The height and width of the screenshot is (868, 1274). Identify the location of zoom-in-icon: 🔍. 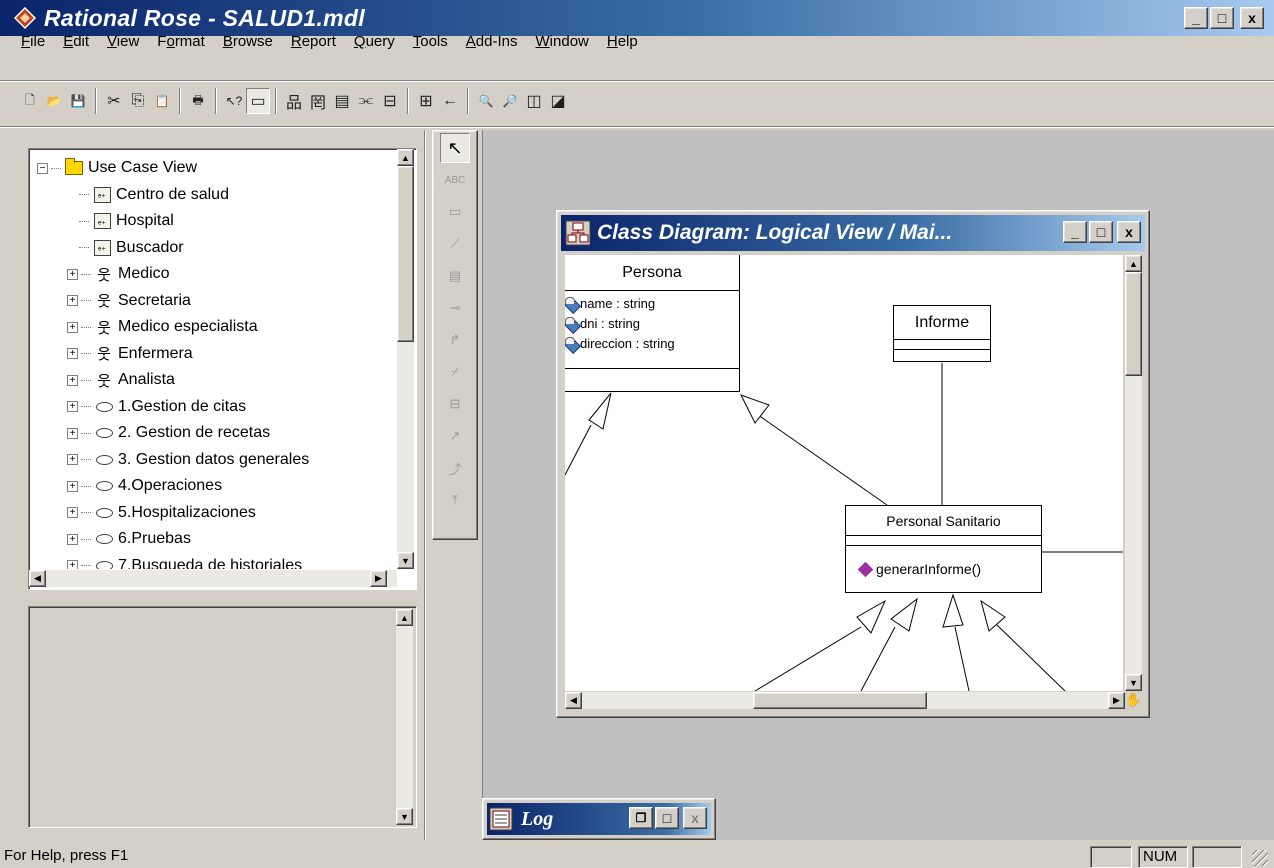
(486, 101).